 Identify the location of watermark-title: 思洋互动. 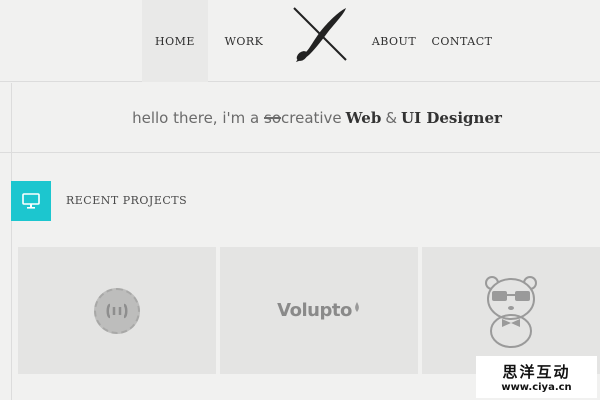
(536, 372).